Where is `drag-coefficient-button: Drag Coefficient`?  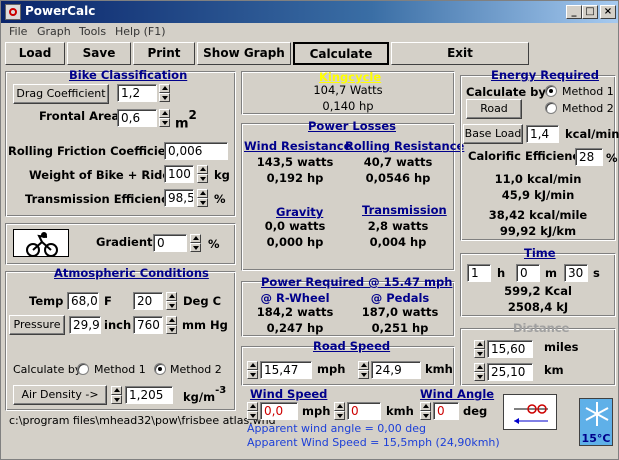
drag-coefficient-button: Drag Coefficient is located at coordinates (61, 94).